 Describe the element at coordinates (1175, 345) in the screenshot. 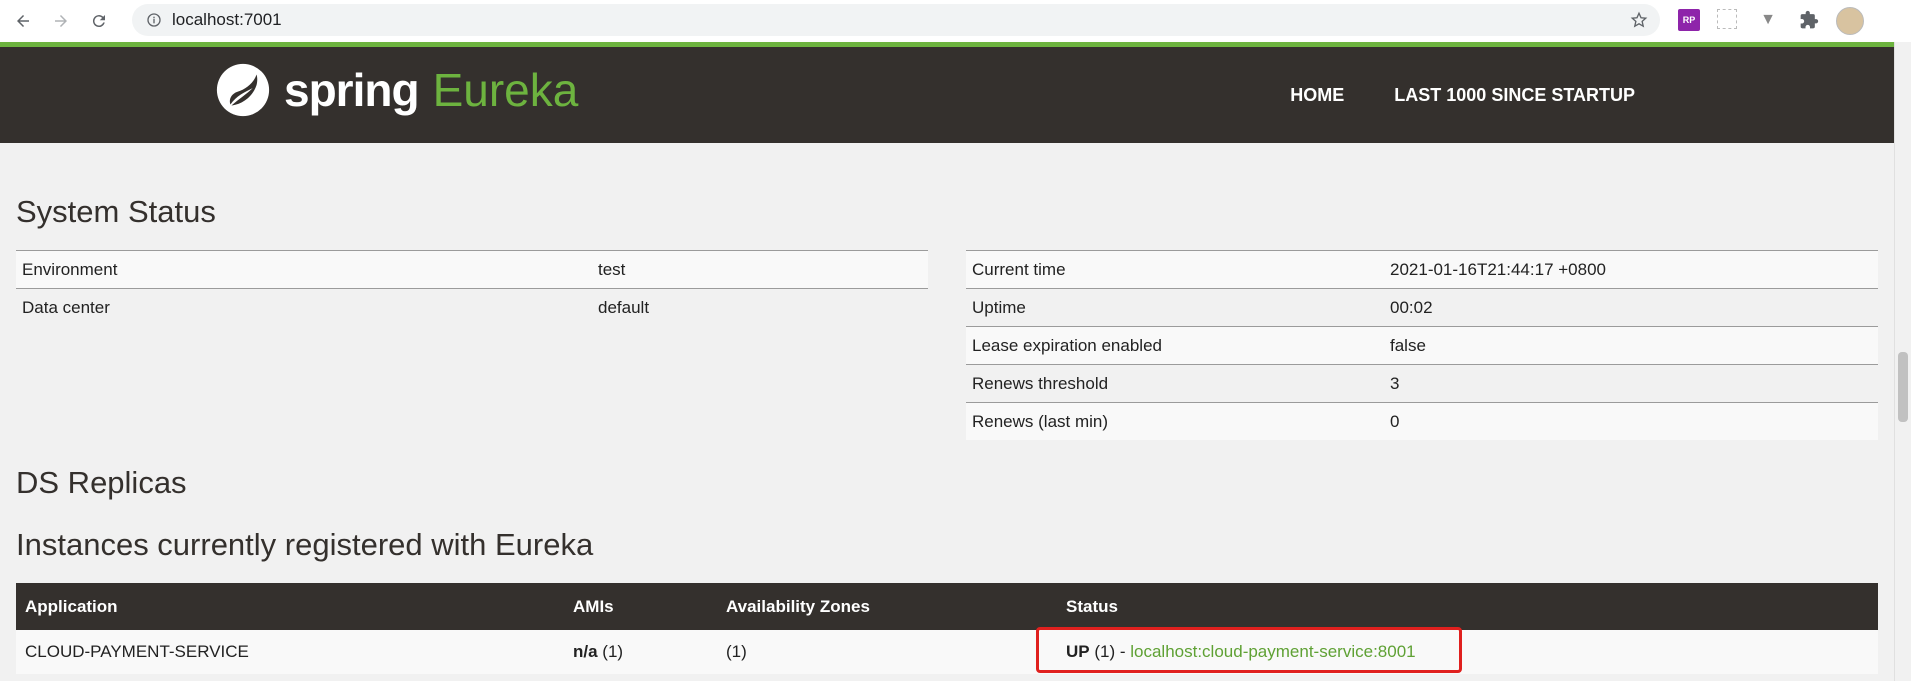

I see `status-key: Lease expiration enabled` at that location.